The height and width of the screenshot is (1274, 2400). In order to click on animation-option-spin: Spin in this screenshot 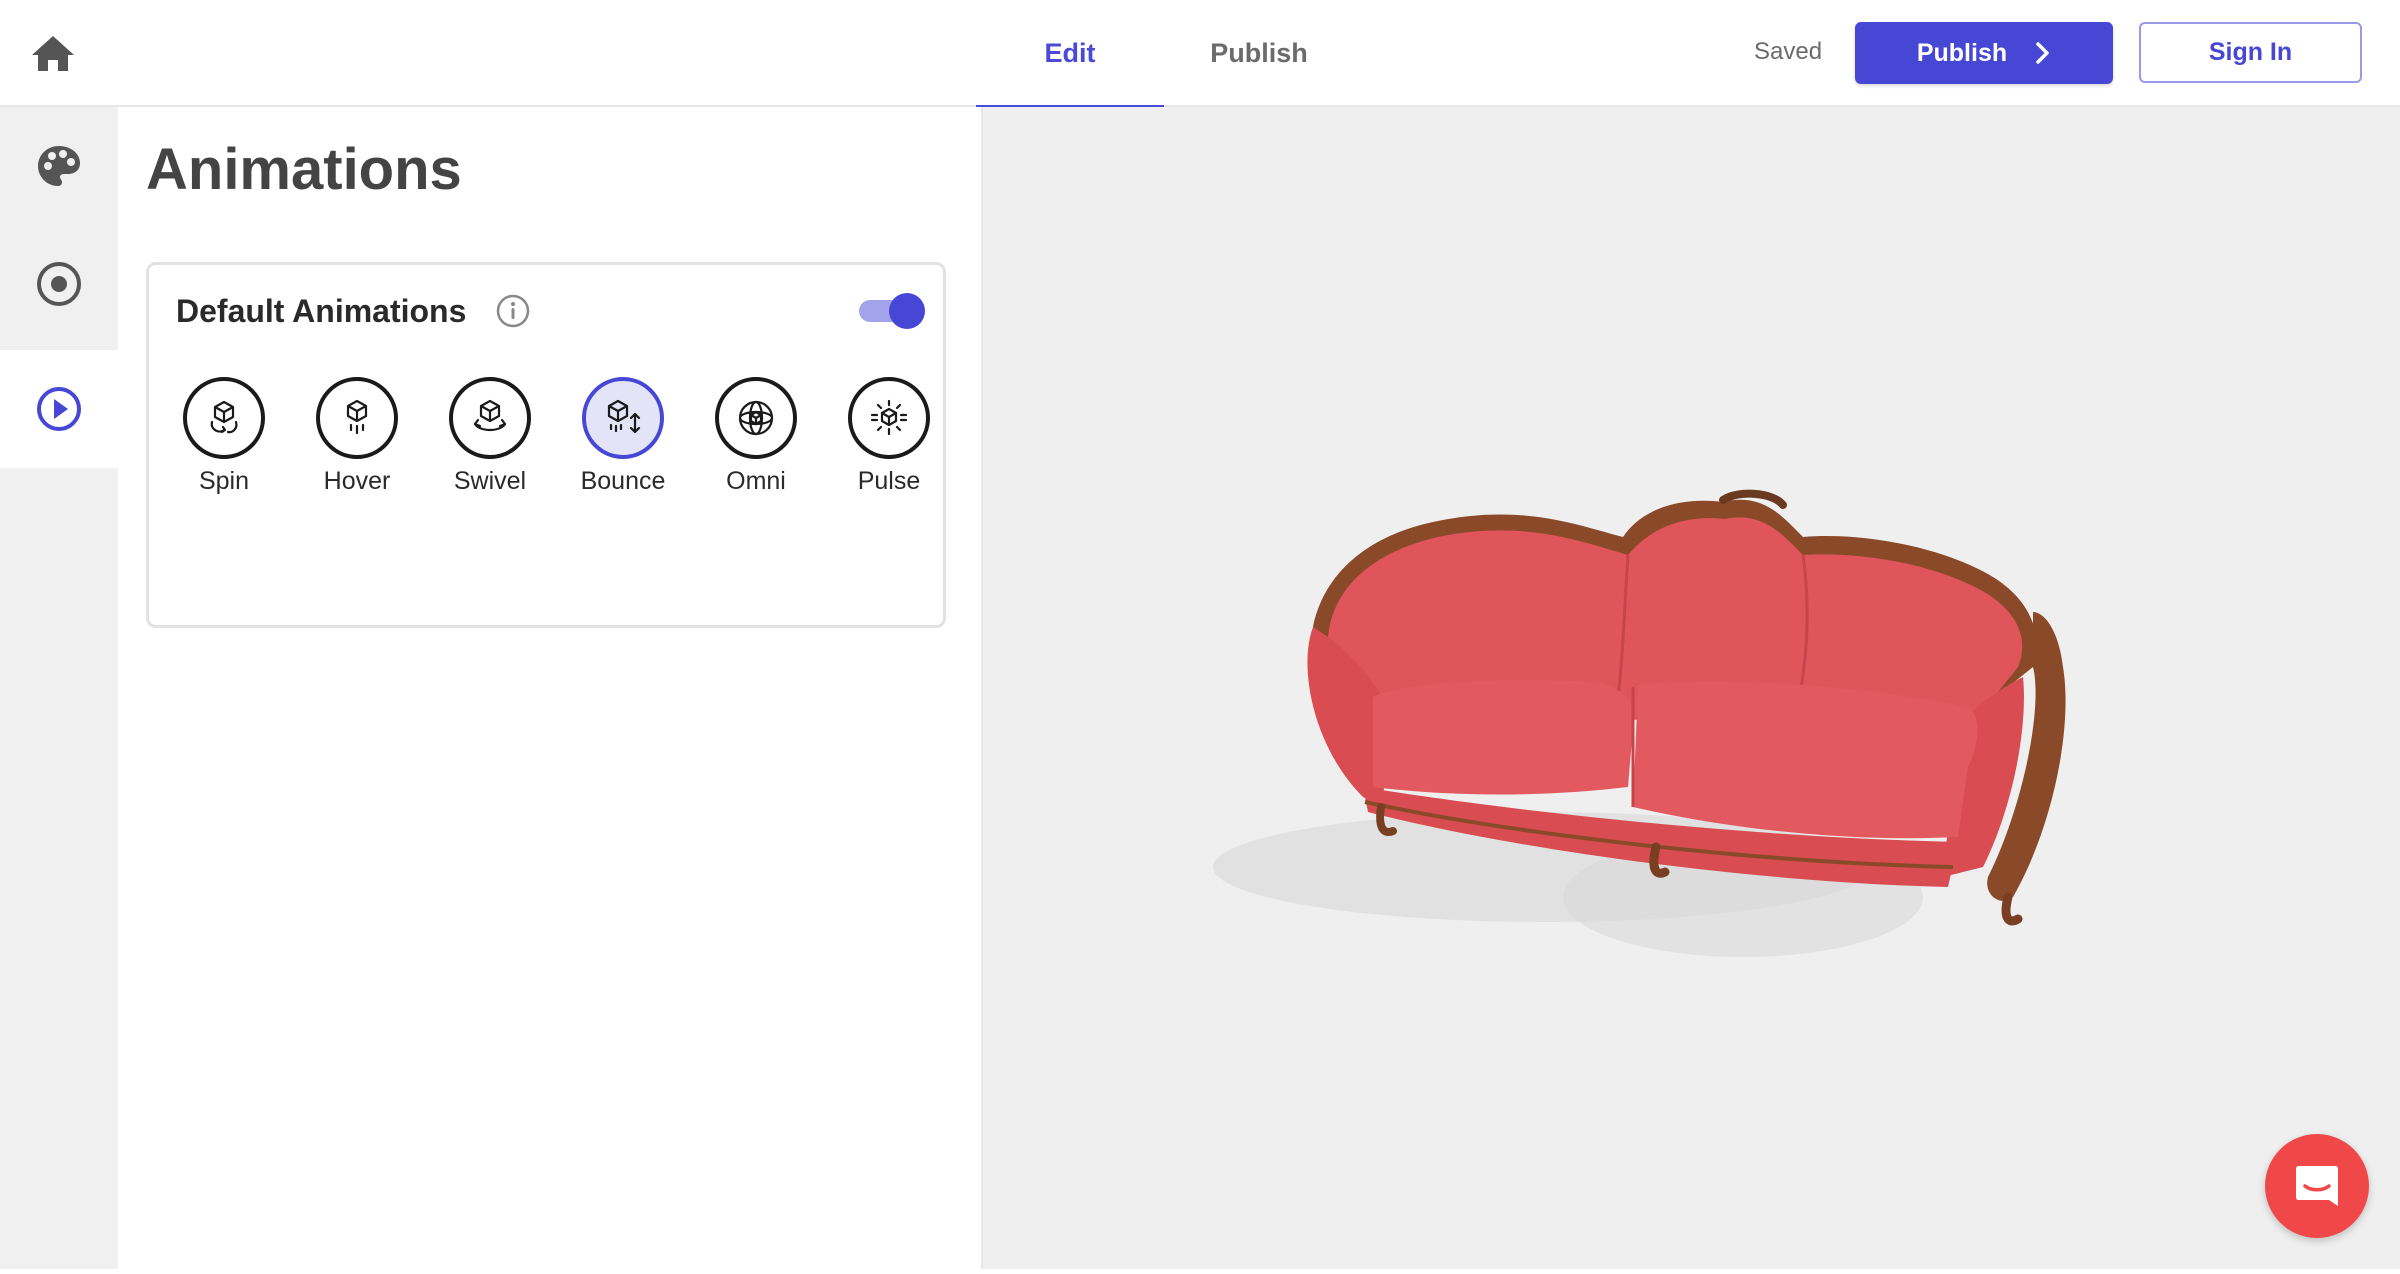, I will do `click(224, 442)`.